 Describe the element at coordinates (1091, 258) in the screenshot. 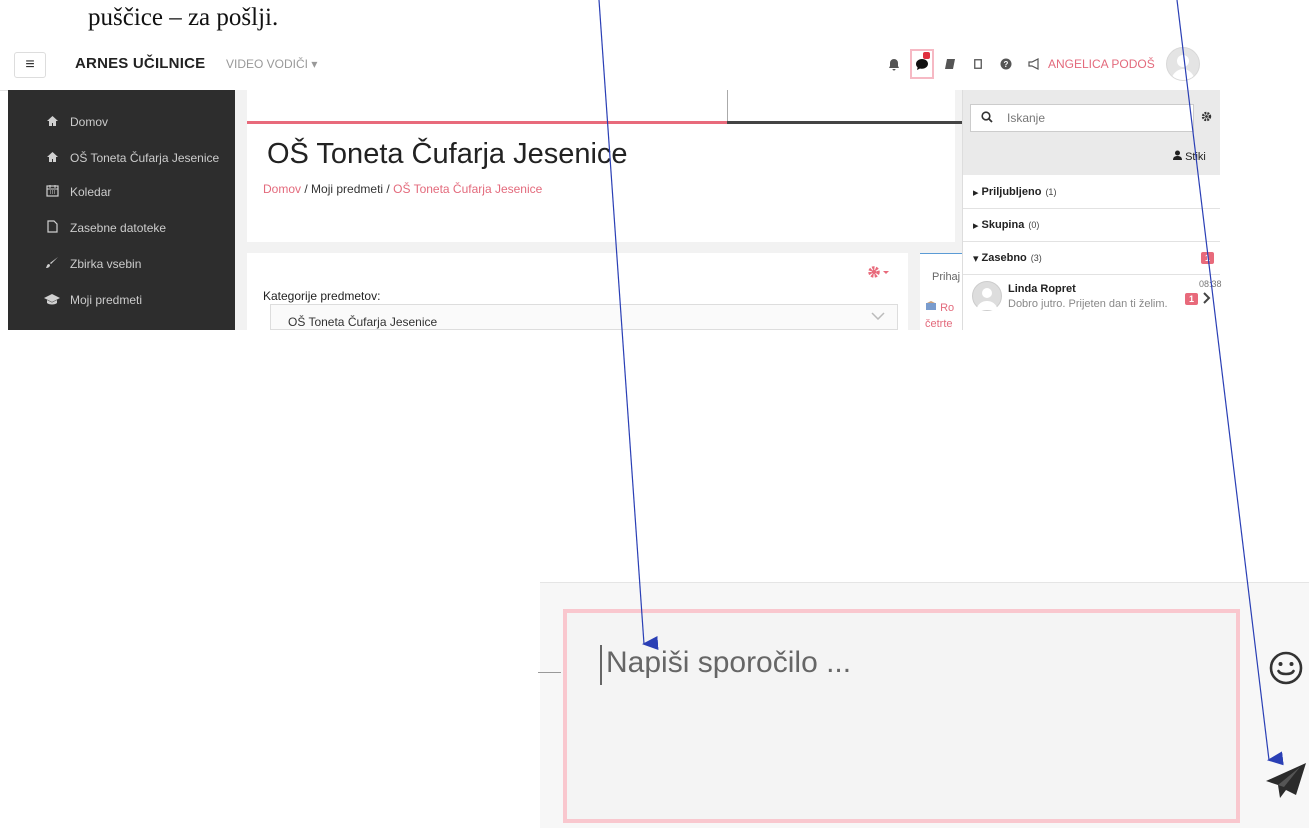

I see `section-zasebno: ▾ Zasebno (3) 1` at that location.